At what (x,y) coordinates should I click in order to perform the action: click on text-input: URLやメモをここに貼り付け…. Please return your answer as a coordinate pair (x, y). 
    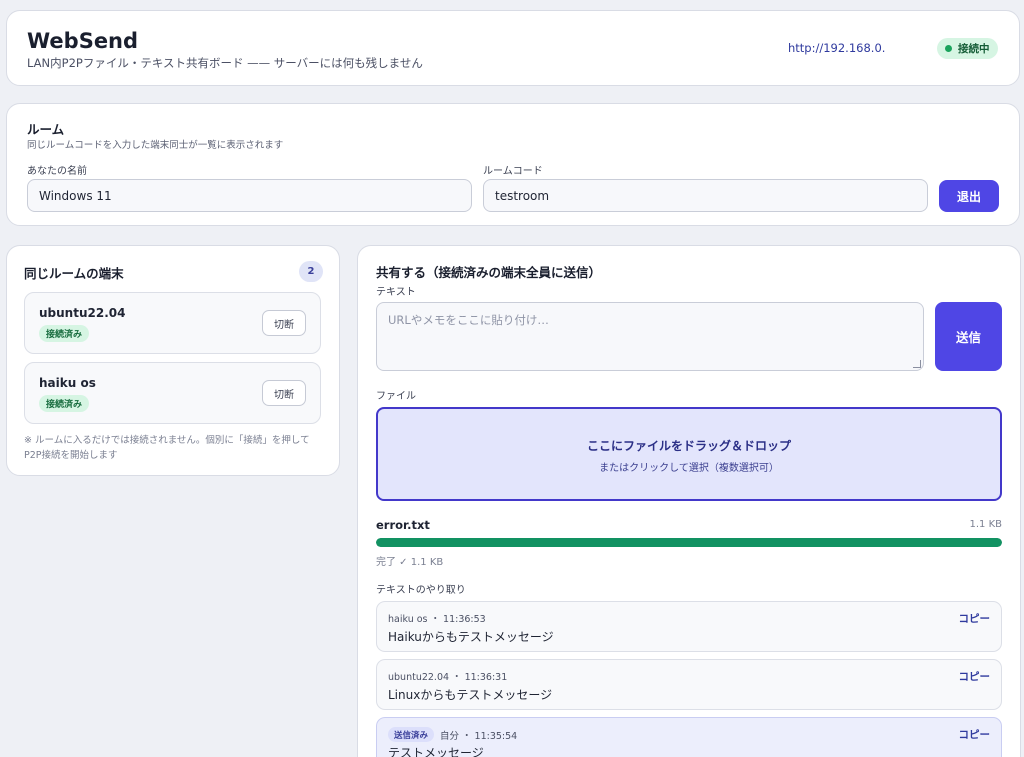
    Looking at the image, I should click on (650, 336).